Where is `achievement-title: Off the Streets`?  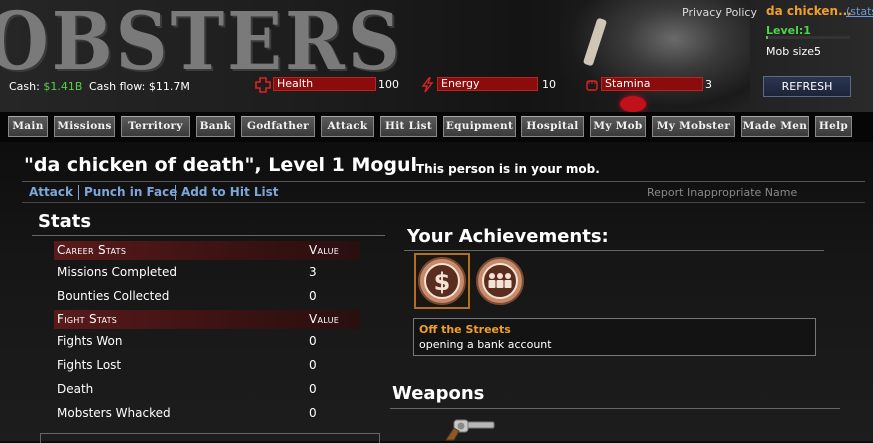
achievement-title: Off the Streets is located at coordinates (465, 329).